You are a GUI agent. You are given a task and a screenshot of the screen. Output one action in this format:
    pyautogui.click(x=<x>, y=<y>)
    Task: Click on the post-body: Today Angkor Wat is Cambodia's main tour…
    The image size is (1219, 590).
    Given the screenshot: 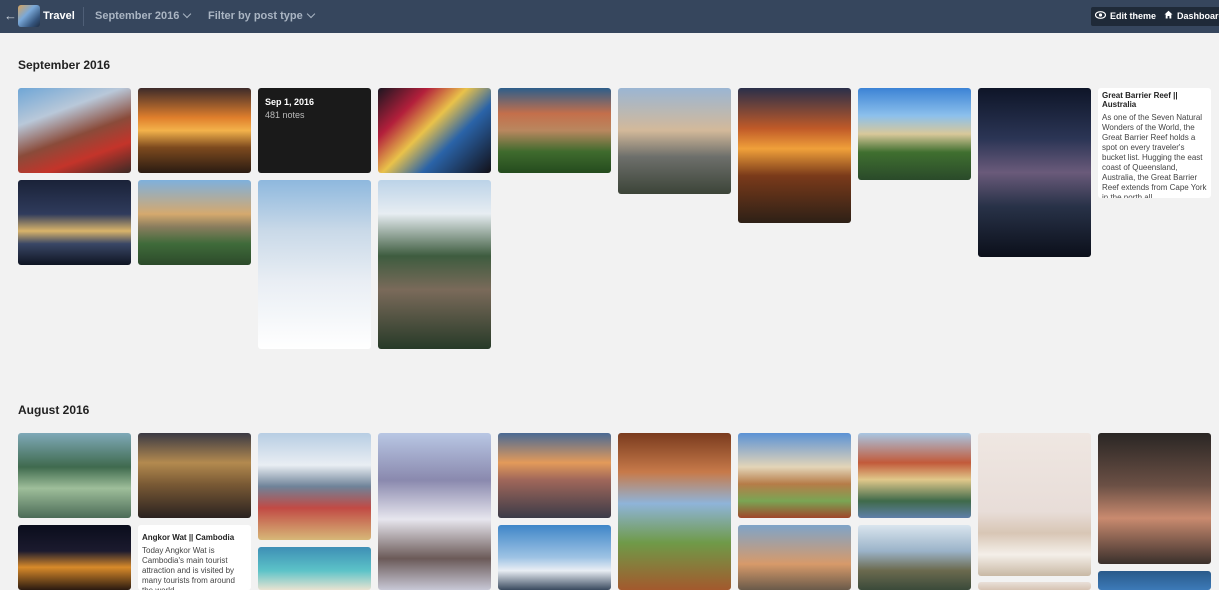 What is the action you would take?
    pyautogui.click(x=188, y=568)
    